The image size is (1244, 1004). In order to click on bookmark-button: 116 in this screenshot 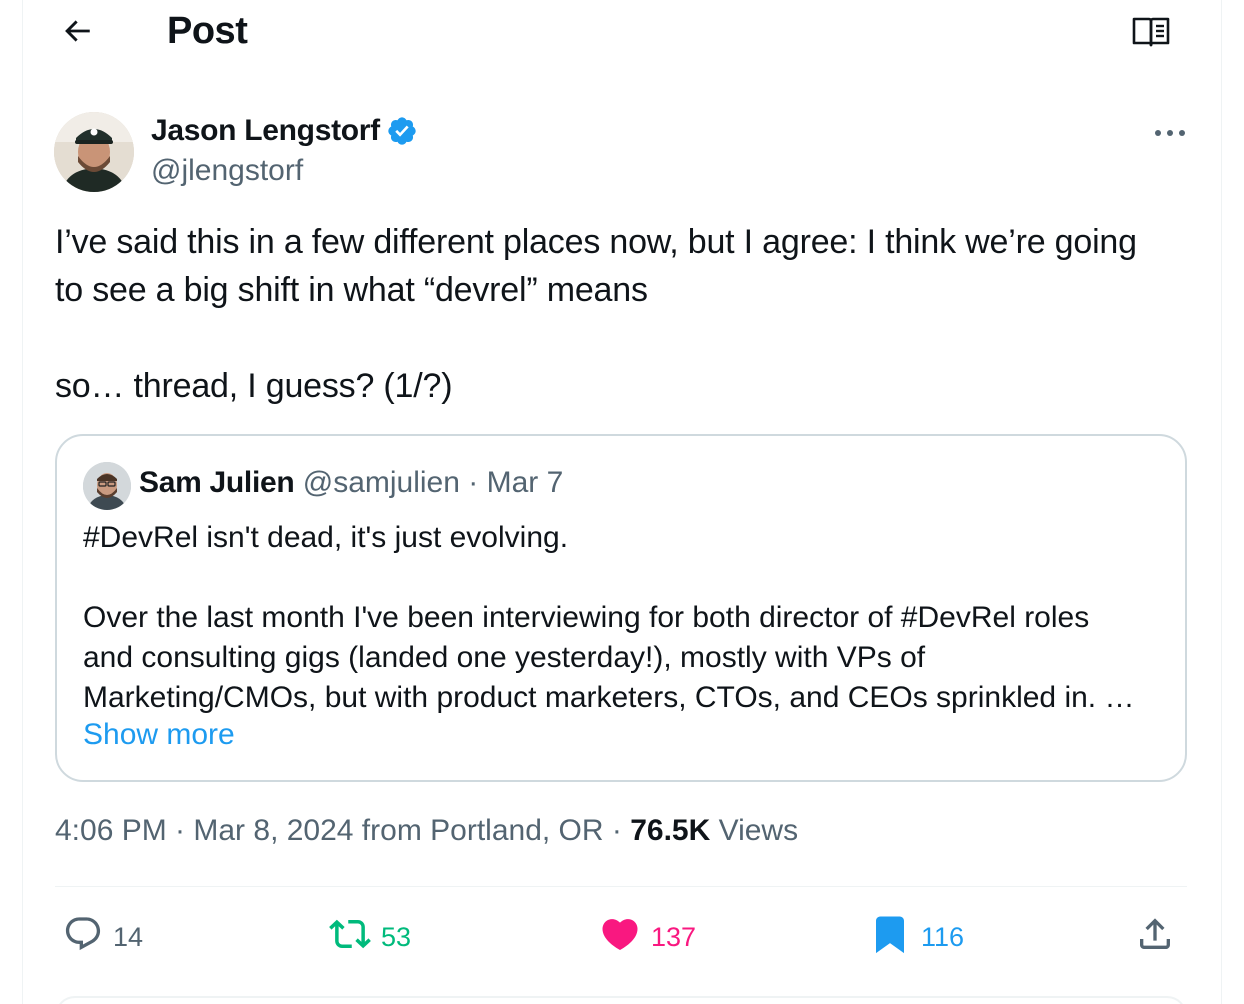, I will do `click(916, 937)`.